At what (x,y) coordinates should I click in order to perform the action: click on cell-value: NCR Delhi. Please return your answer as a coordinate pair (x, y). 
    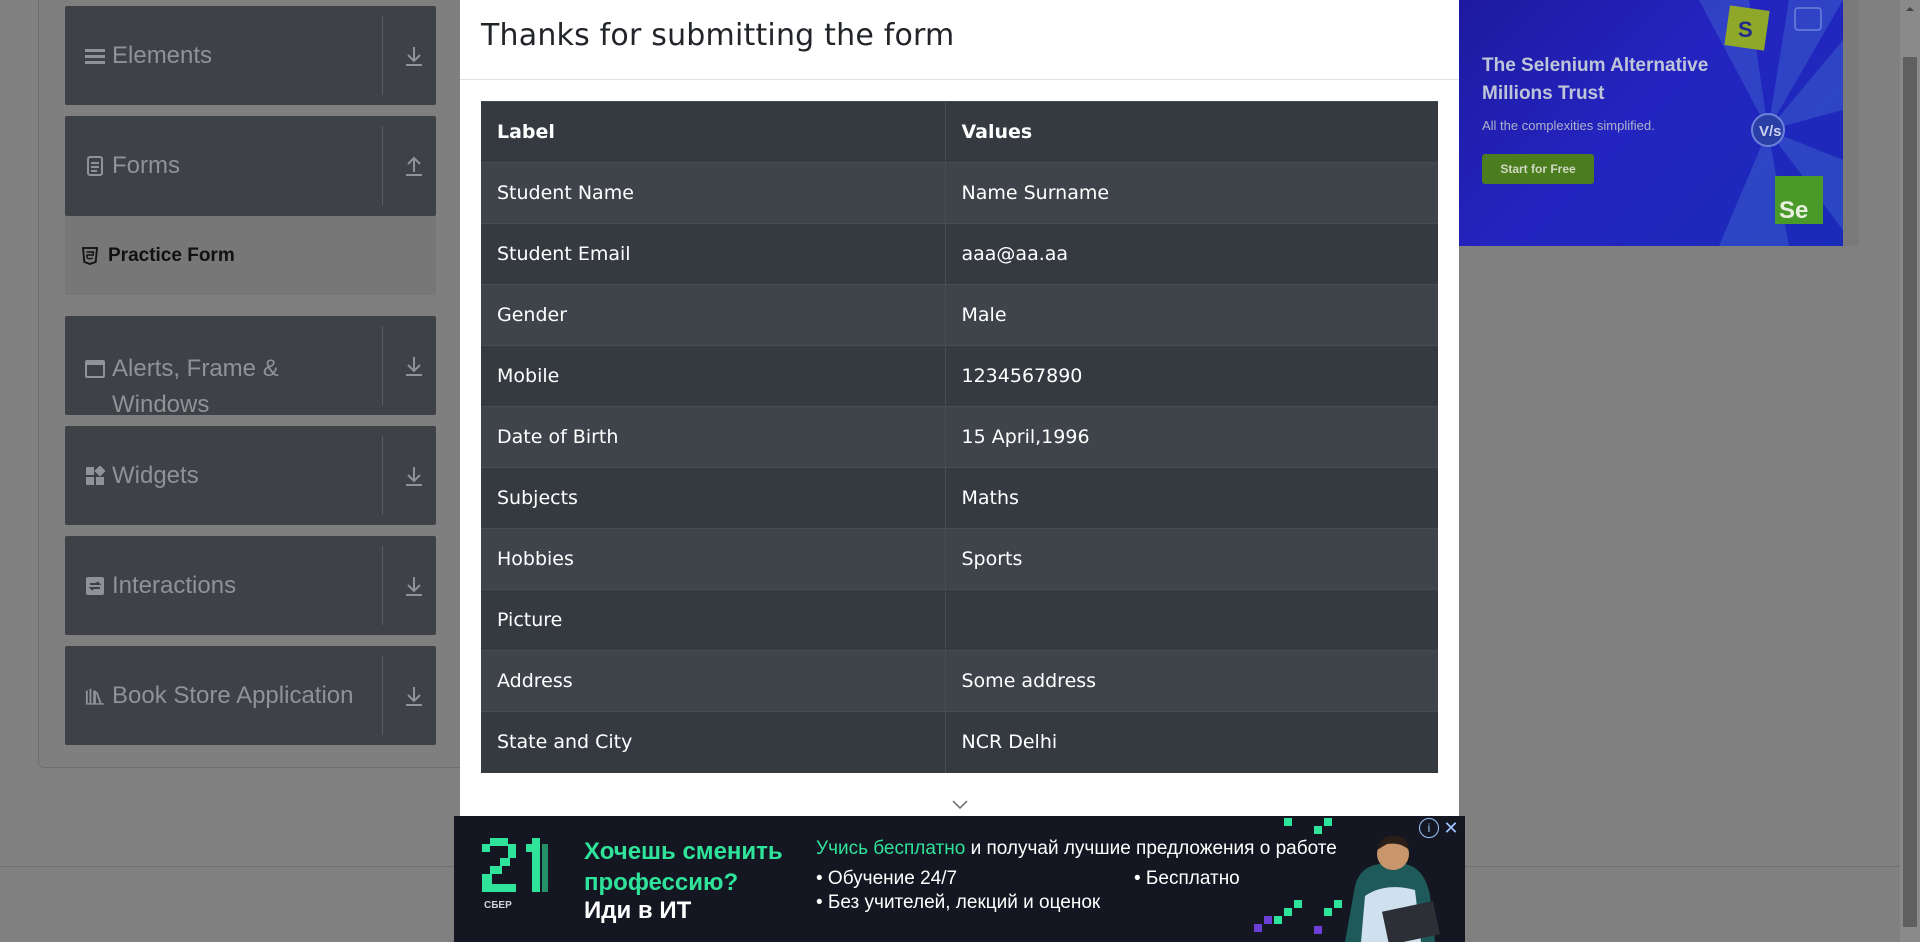
    Looking at the image, I should click on (1191, 742).